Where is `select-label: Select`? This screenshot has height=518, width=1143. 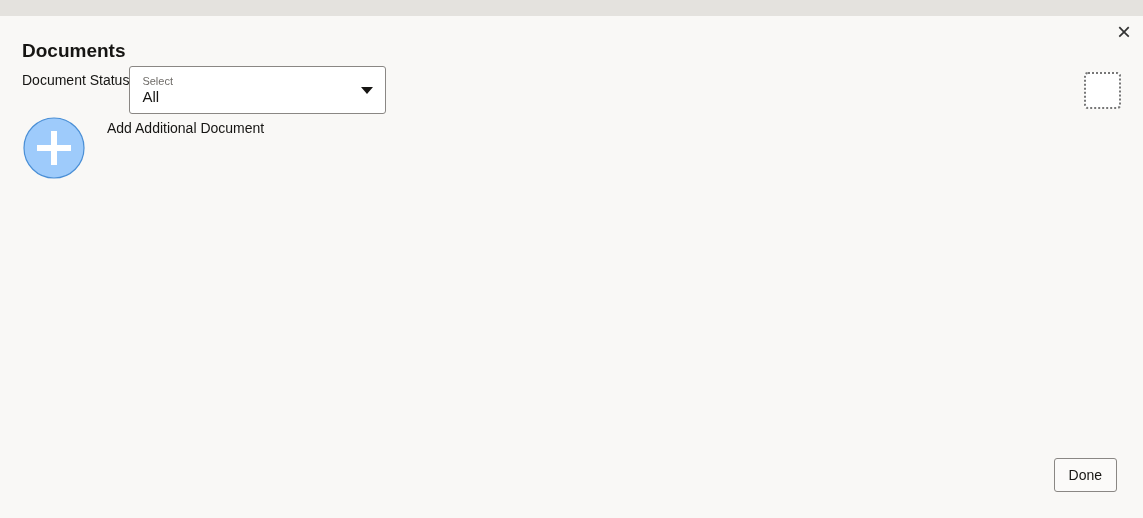
select-label: Select is located at coordinates (157, 81).